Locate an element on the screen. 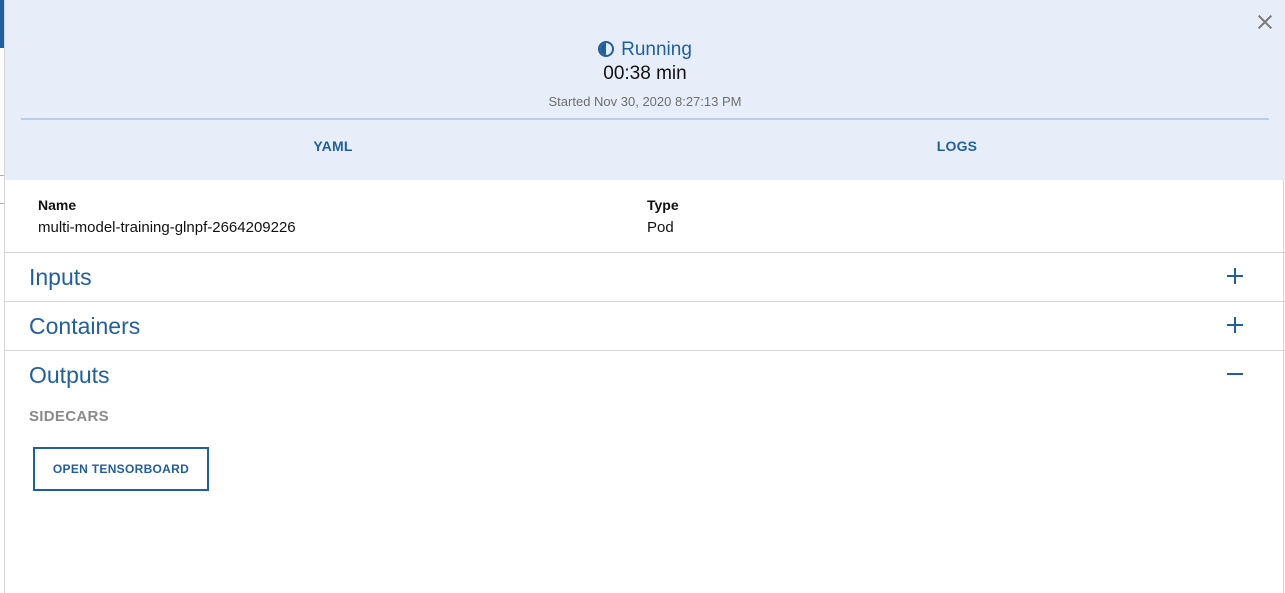 This screenshot has width=1285, height=593. status-line: Running is located at coordinates (645, 50).